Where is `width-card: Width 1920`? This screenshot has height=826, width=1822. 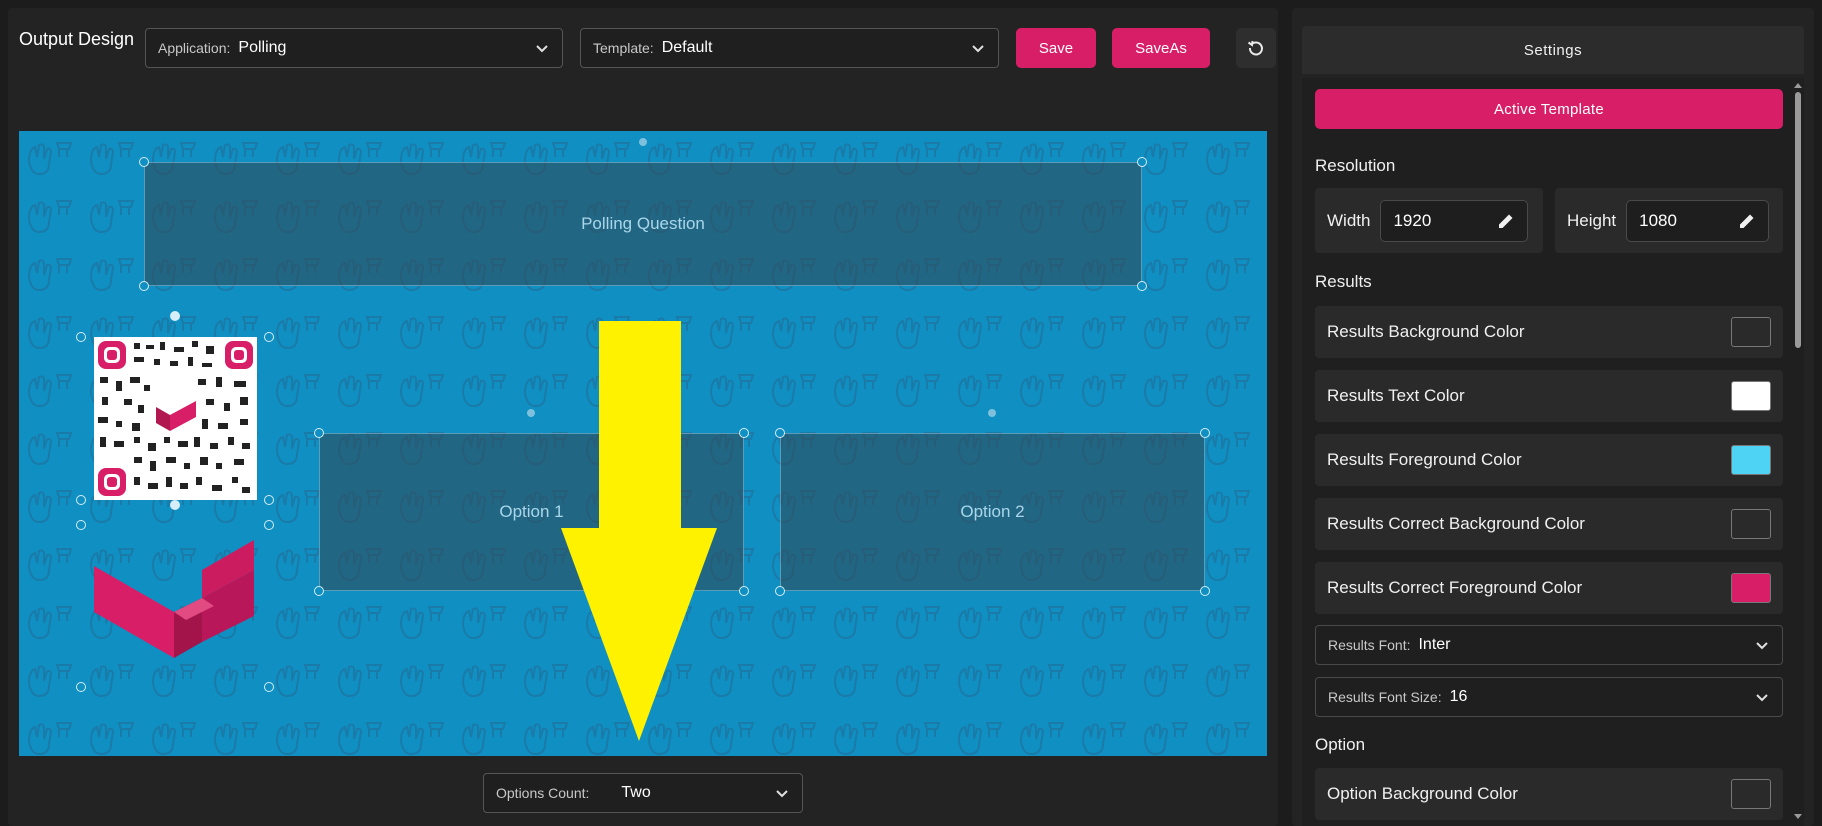 width-card: Width 1920 is located at coordinates (1429, 220).